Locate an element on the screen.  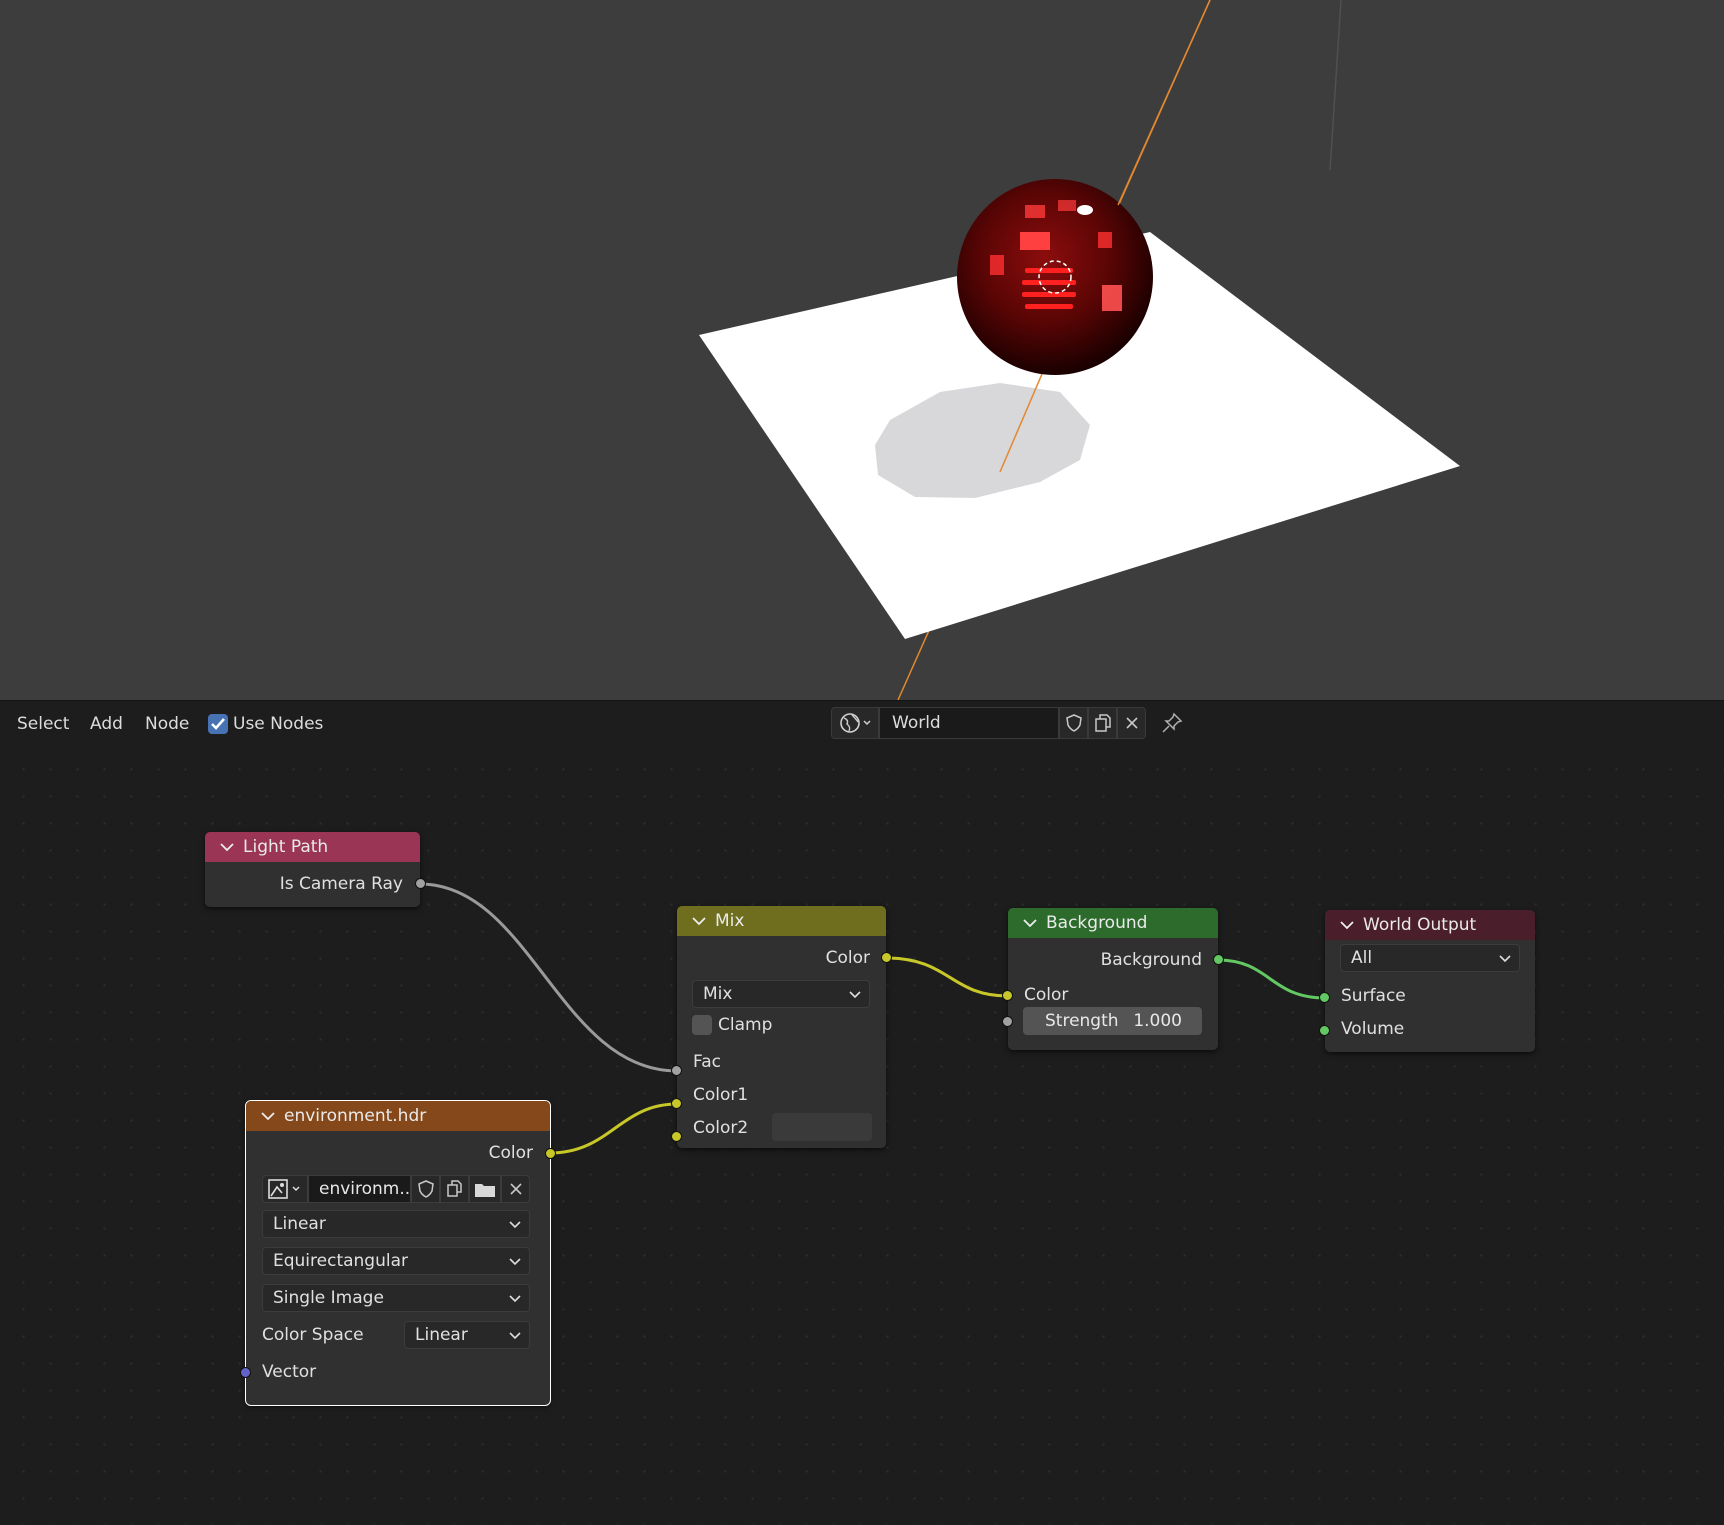
is-camera-ray-socket is located at coordinates (420, 883).